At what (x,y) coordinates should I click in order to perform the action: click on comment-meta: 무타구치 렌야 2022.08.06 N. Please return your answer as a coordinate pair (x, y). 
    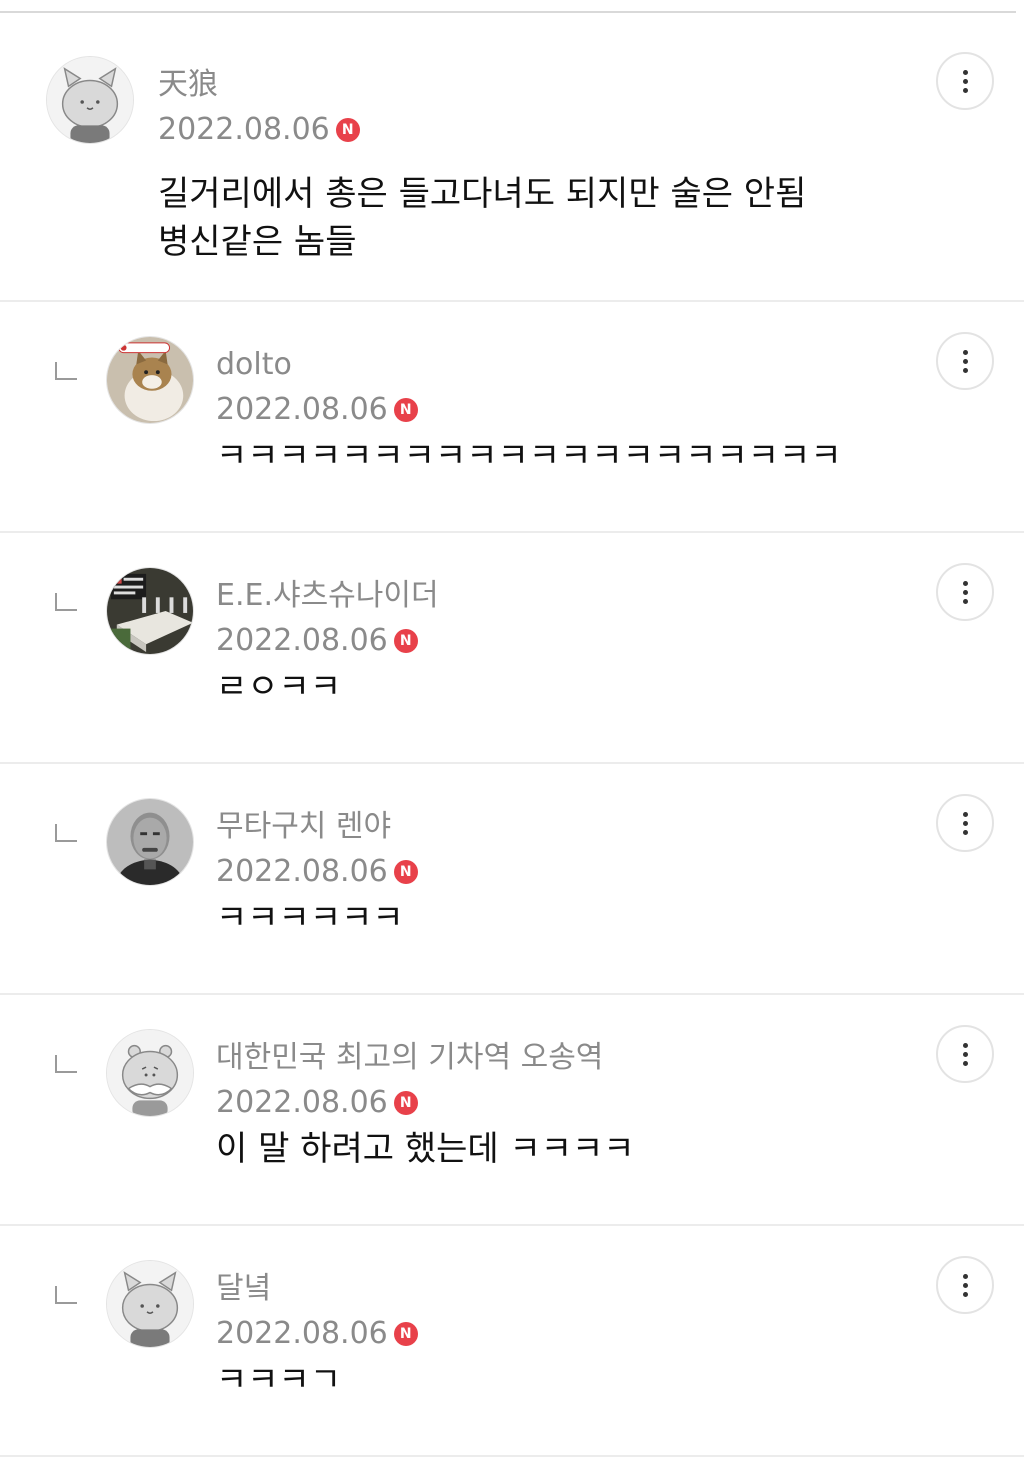
    Looking at the image, I should click on (317, 849).